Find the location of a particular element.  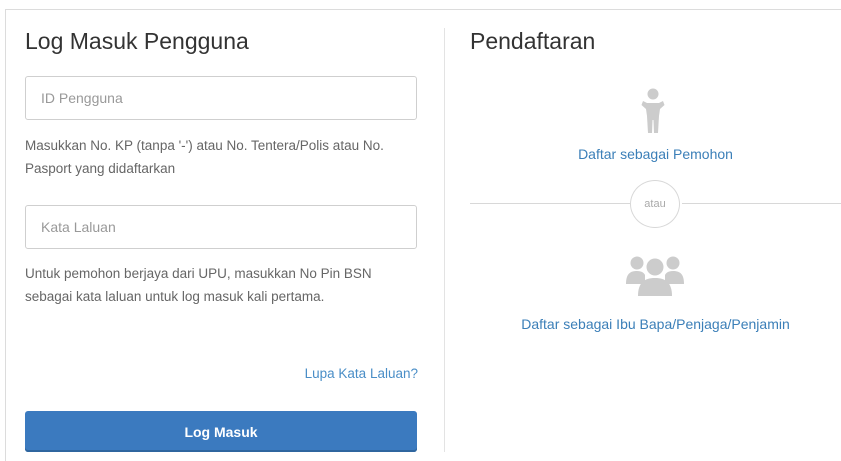

login-button: Log Masuk is located at coordinates (221, 431).